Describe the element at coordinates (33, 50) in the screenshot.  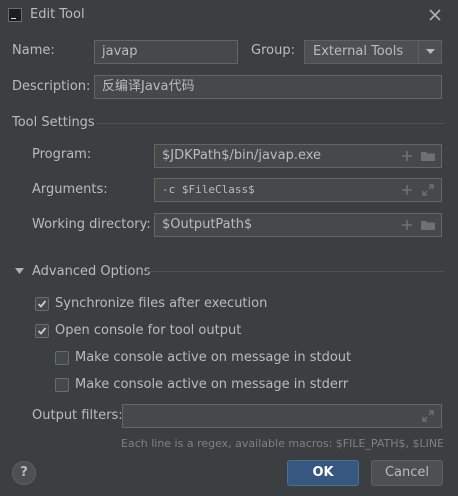
I see `name-label: Name:` at that location.